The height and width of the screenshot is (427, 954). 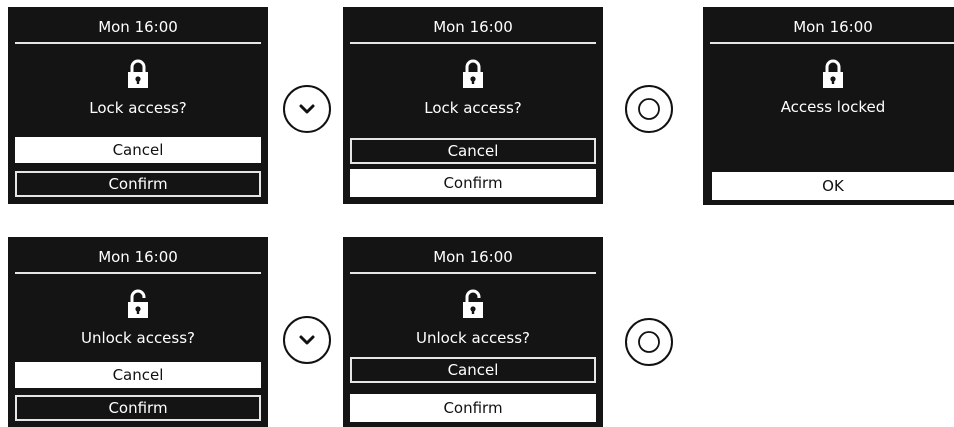 I want to click on screen-unlock-prompt-confirm: Mon 16:00 Unlock access? Cancel Confirm, so click(x=473, y=332).